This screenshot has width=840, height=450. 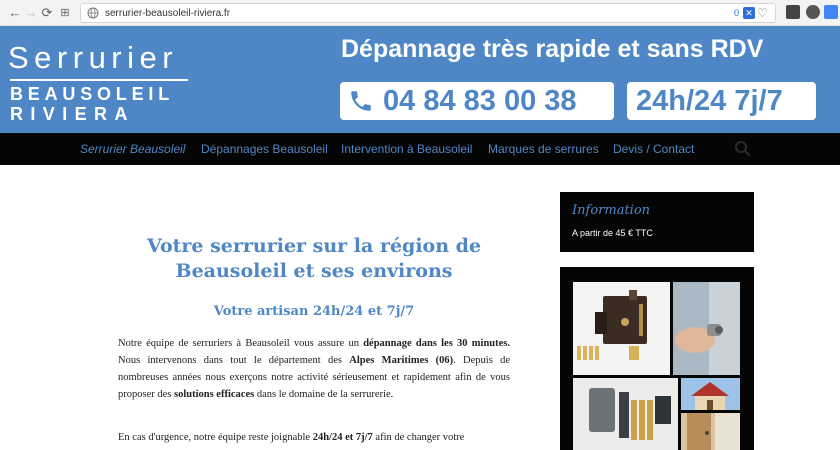 I want to click on page-subtitle: Votre artisan 24h/24 et 7j/7, so click(x=314, y=311).